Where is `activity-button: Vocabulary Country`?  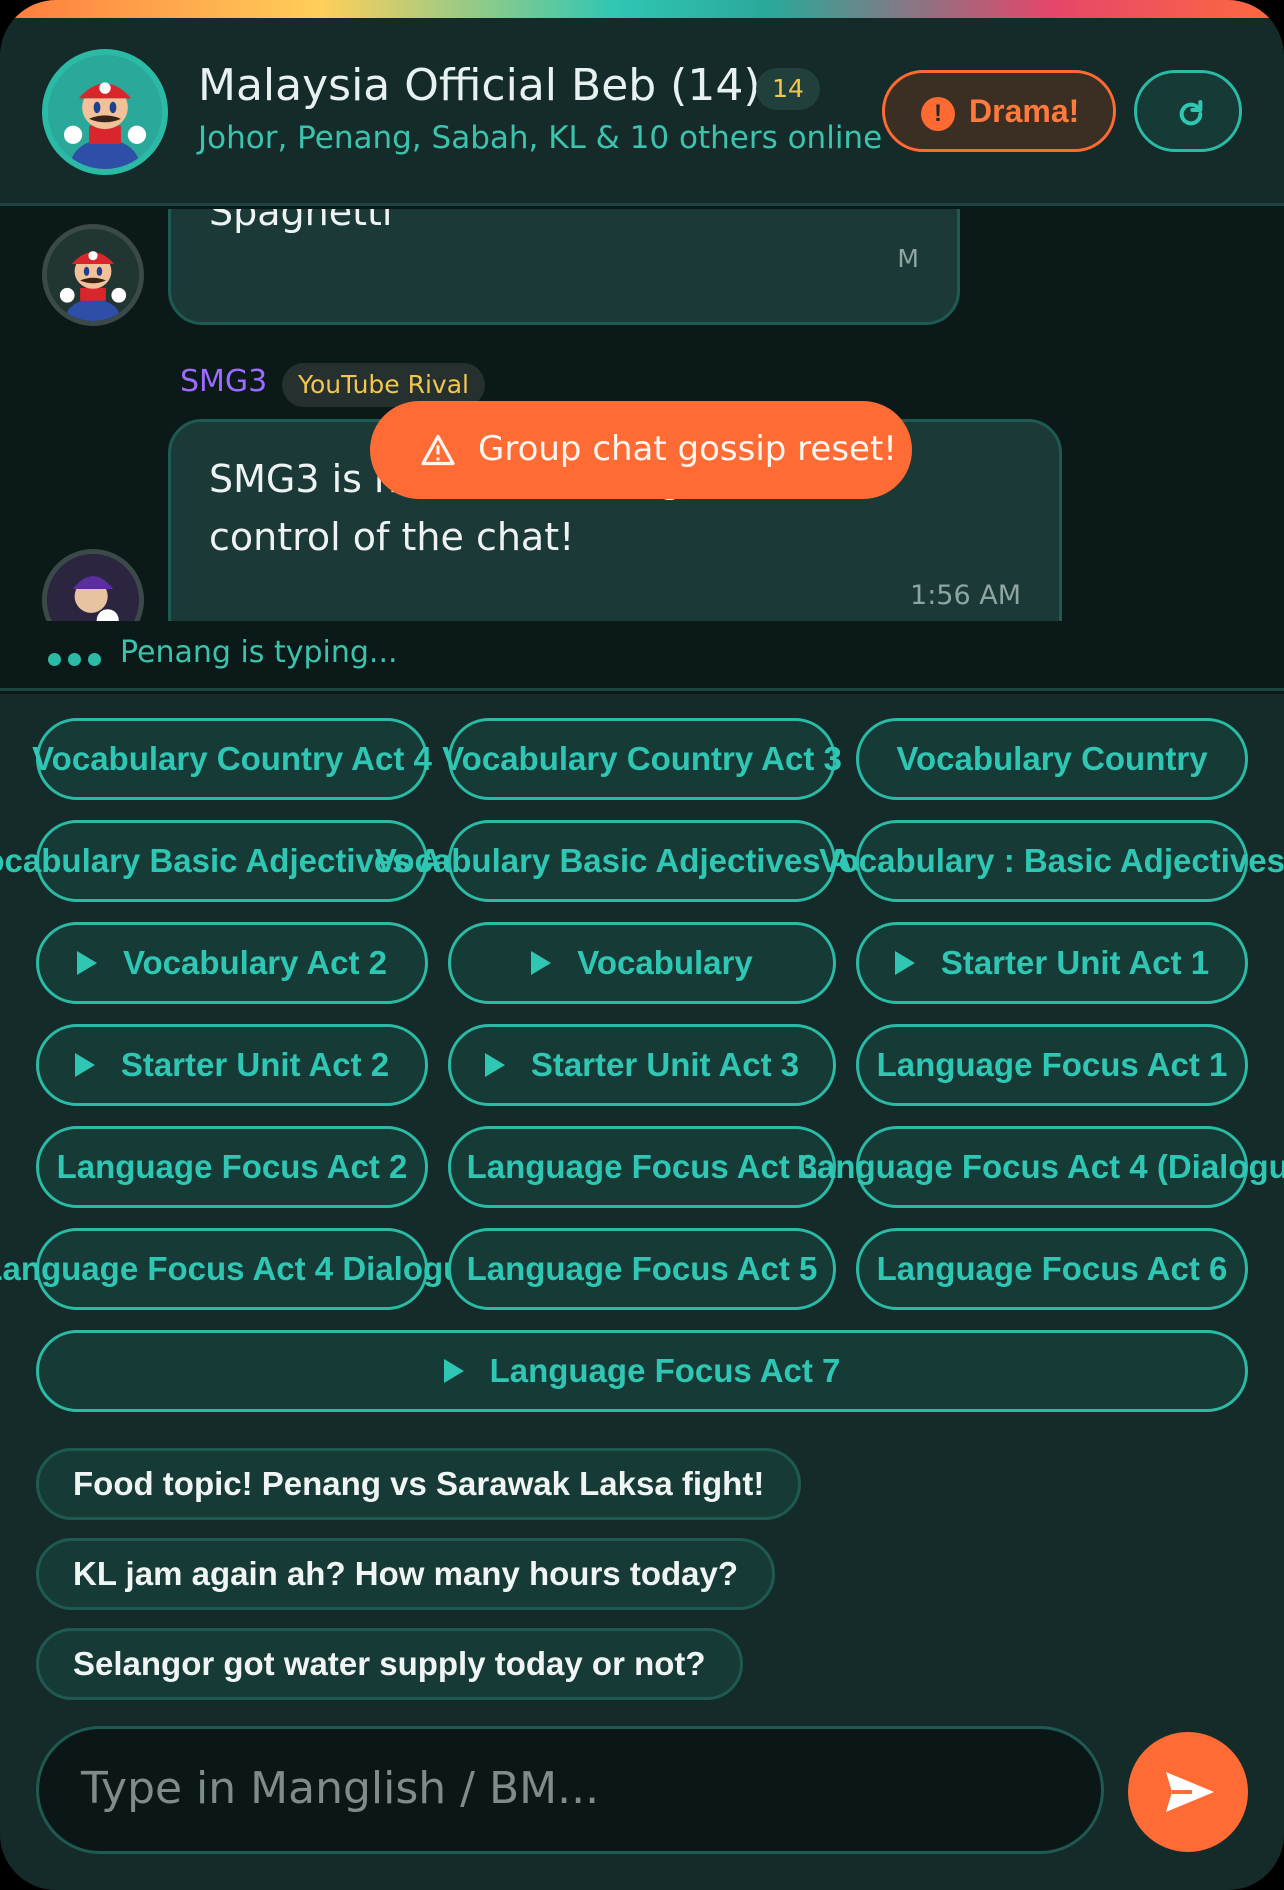
activity-button: Vocabulary Country is located at coordinates (1052, 759).